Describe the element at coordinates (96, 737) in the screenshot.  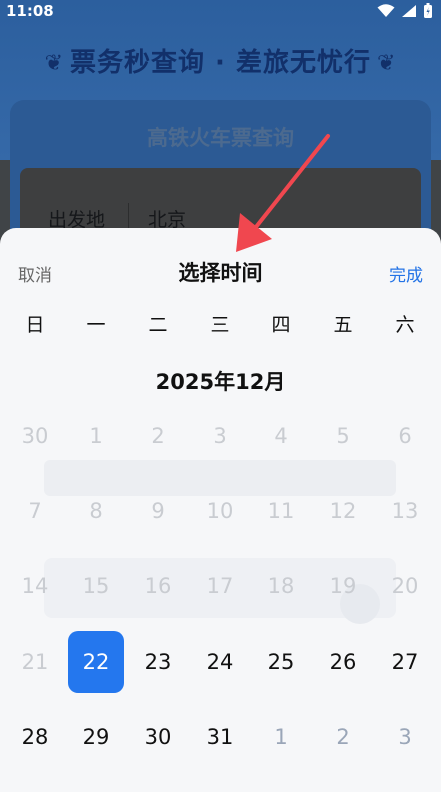
I see `day-cell: 29` at that location.